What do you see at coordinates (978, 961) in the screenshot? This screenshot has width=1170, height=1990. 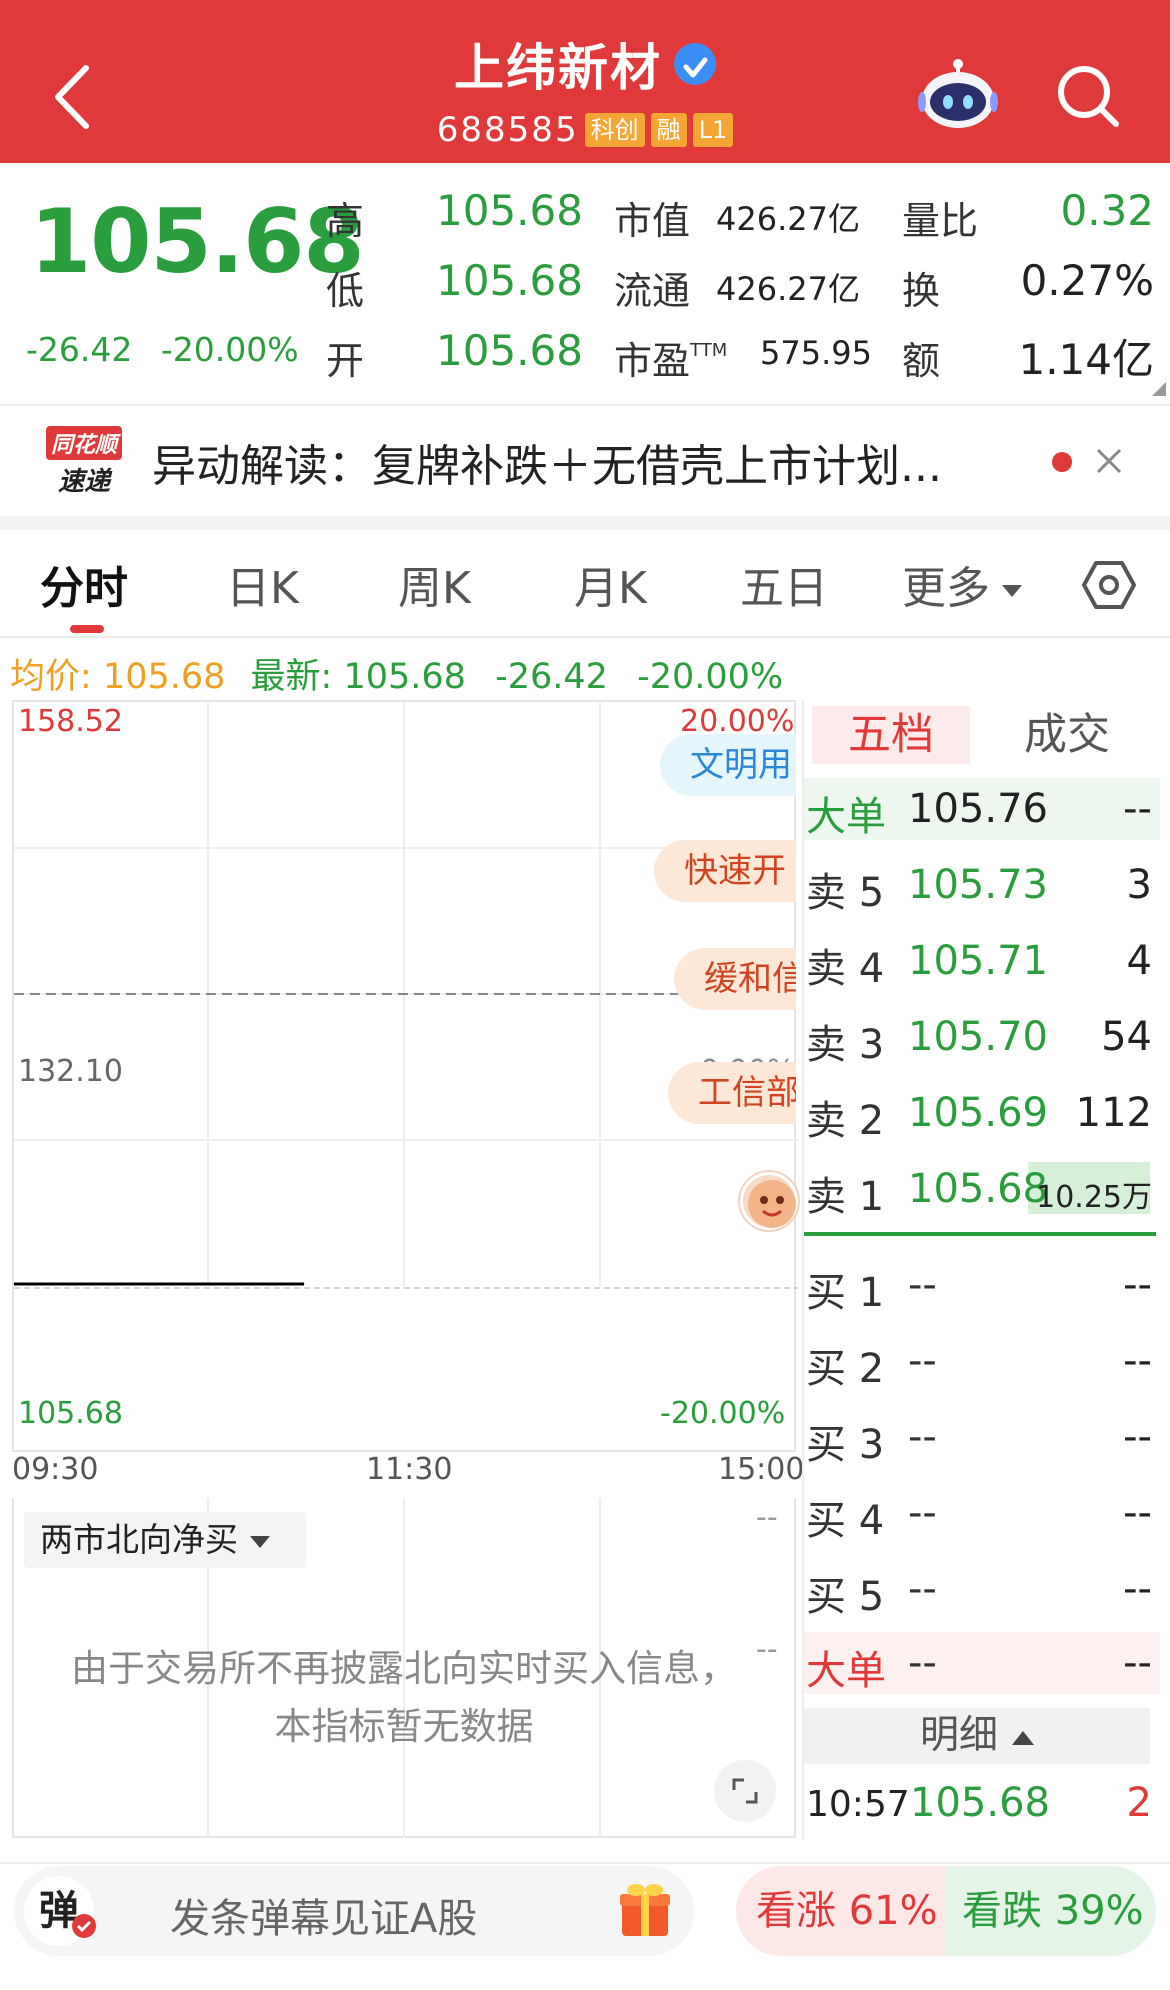 I see `order-price: 105.71` at bounding box center [978, 961].